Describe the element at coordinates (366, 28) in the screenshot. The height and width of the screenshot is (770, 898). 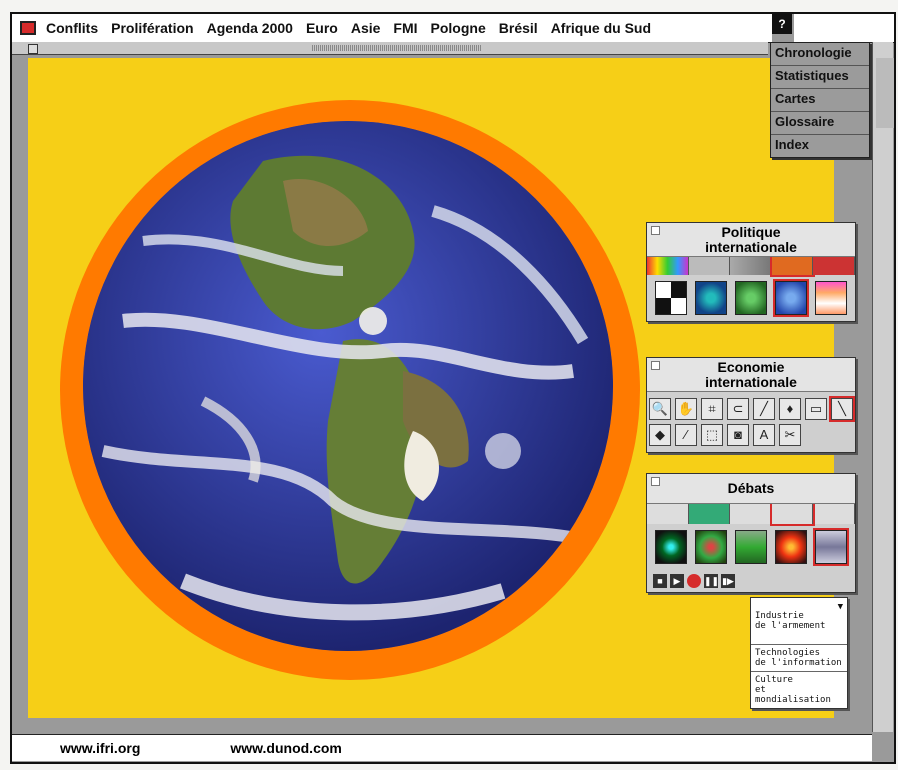
I see `menu-asie: Asie` at that location.